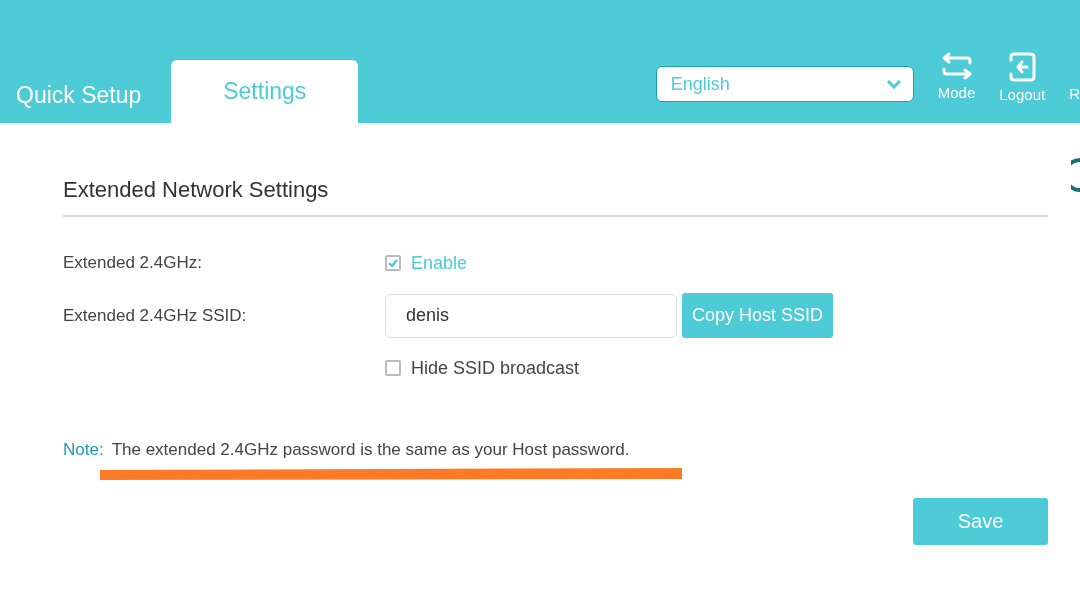 The image size is (1080, 616). What do you see at coordinates (1022, 67) in the screenshot?
I see `logout-icon` at bounding box center [1022, 67].